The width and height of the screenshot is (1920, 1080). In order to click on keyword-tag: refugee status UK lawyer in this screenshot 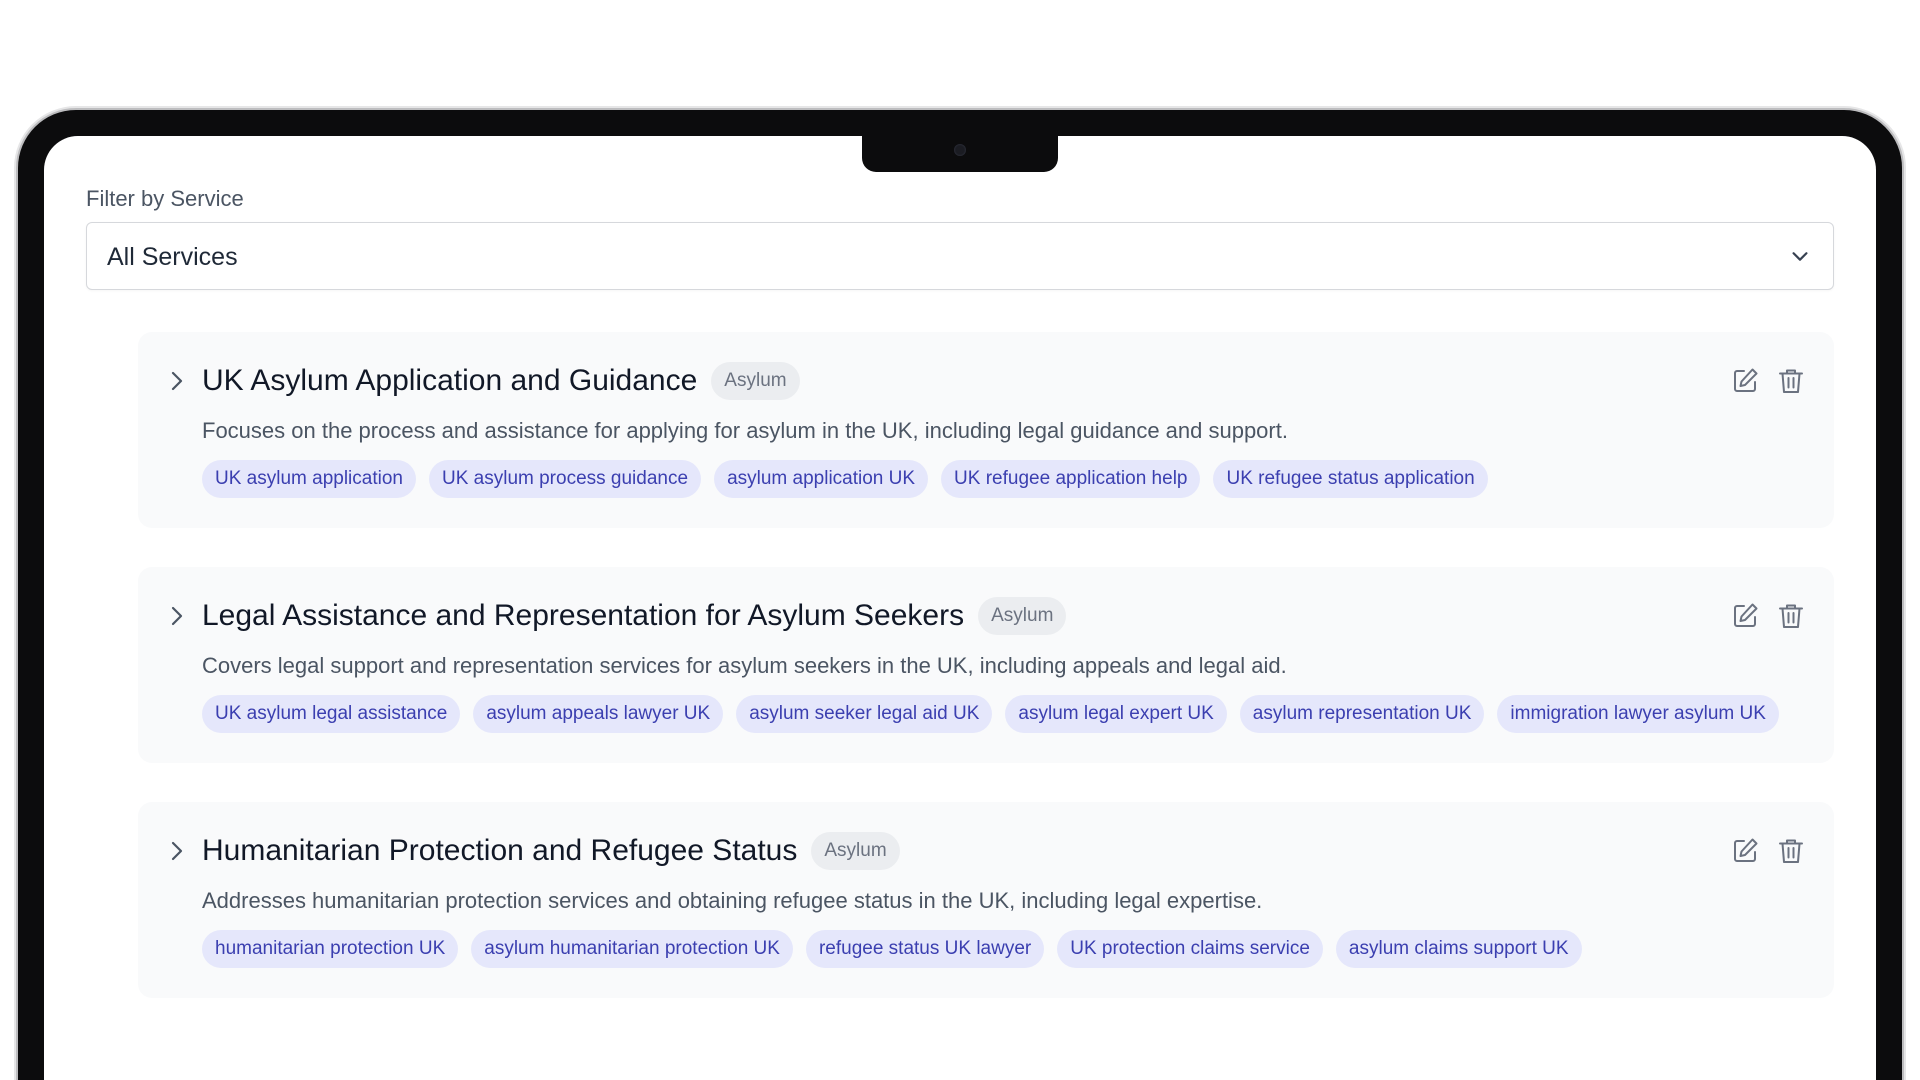, I will do `click(925, 949)`.